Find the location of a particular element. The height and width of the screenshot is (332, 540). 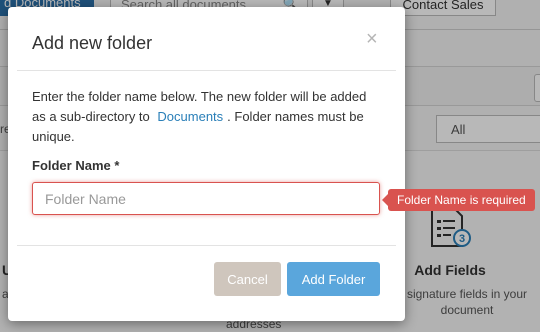

header-divider is located at coordinates (206, 70).